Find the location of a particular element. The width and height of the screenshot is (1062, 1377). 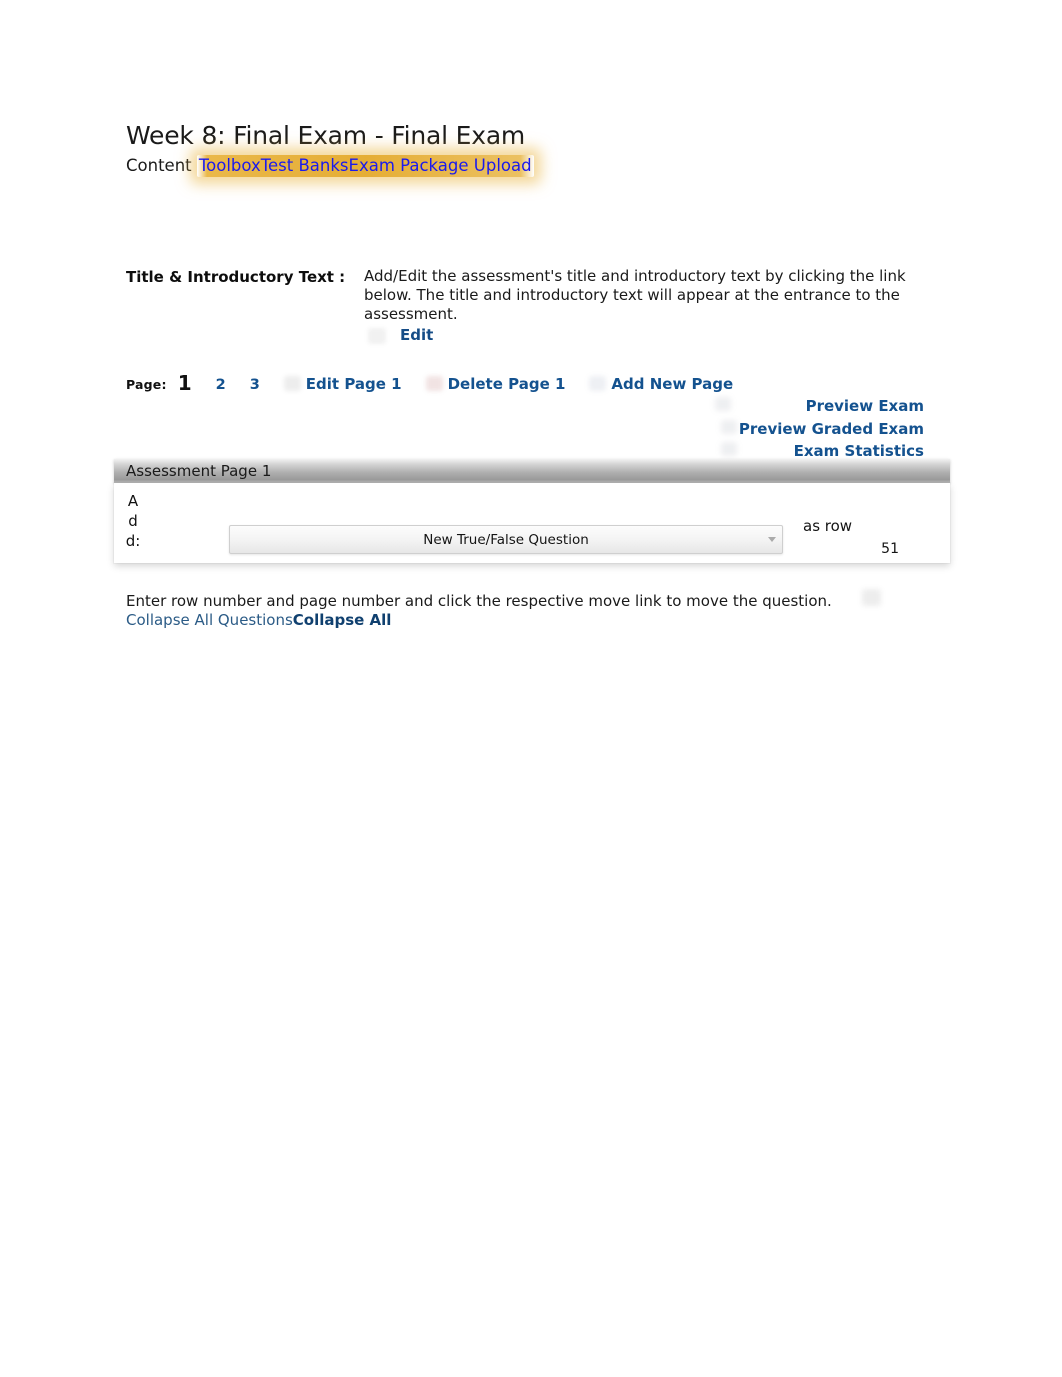

breadcrumb-highlight: ToolboxTest BanksExam Package Upload is located at coordinates (365, 166).